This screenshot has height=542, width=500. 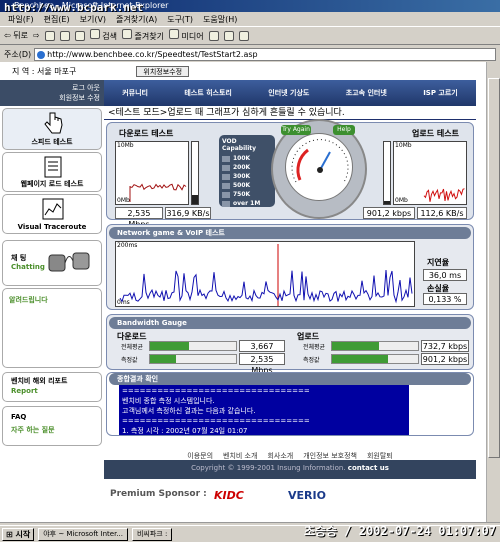 What do you see at coordinates (186, 35) in the screenshot?
I see `media-button: 미디어` at bounding box center [186, 35].